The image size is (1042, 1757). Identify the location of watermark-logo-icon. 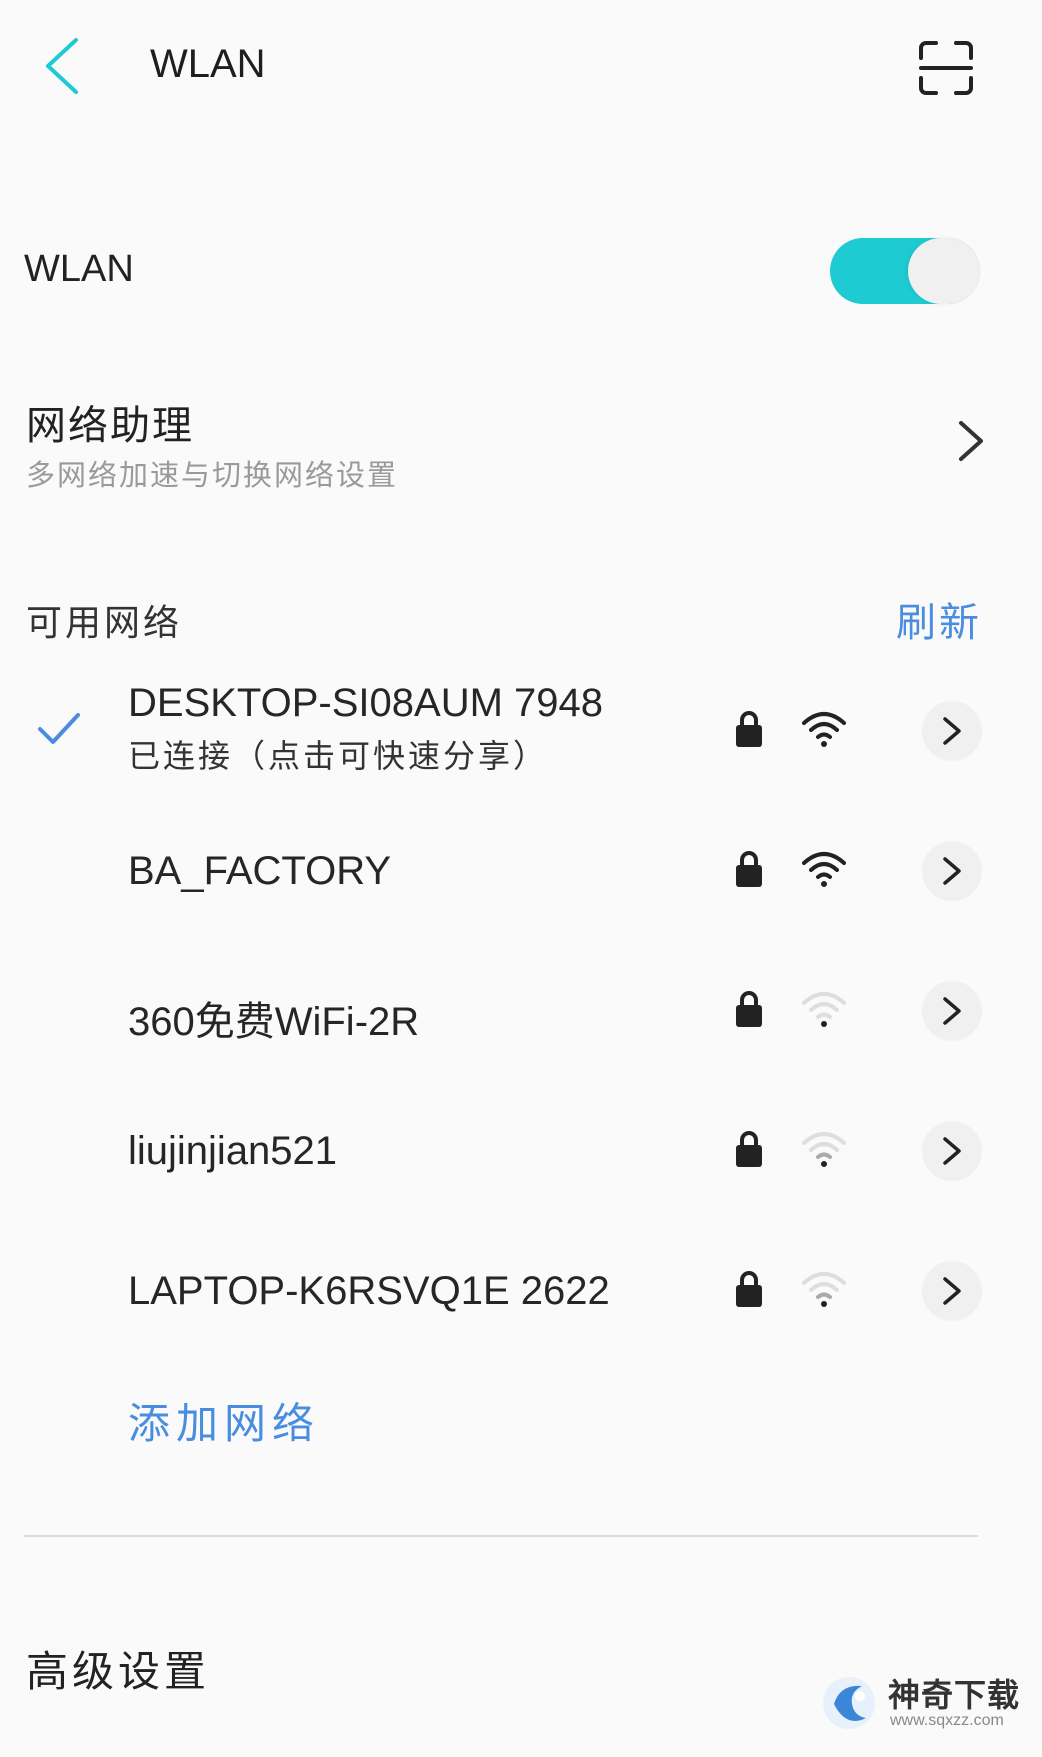
(849, 1703).